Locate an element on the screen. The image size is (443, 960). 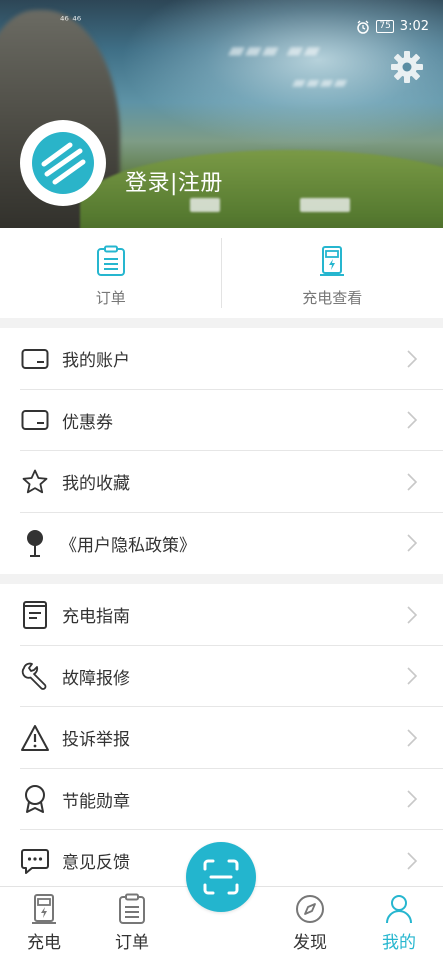
nav-tab-label: 我的 is located at coordinates (399, 943).